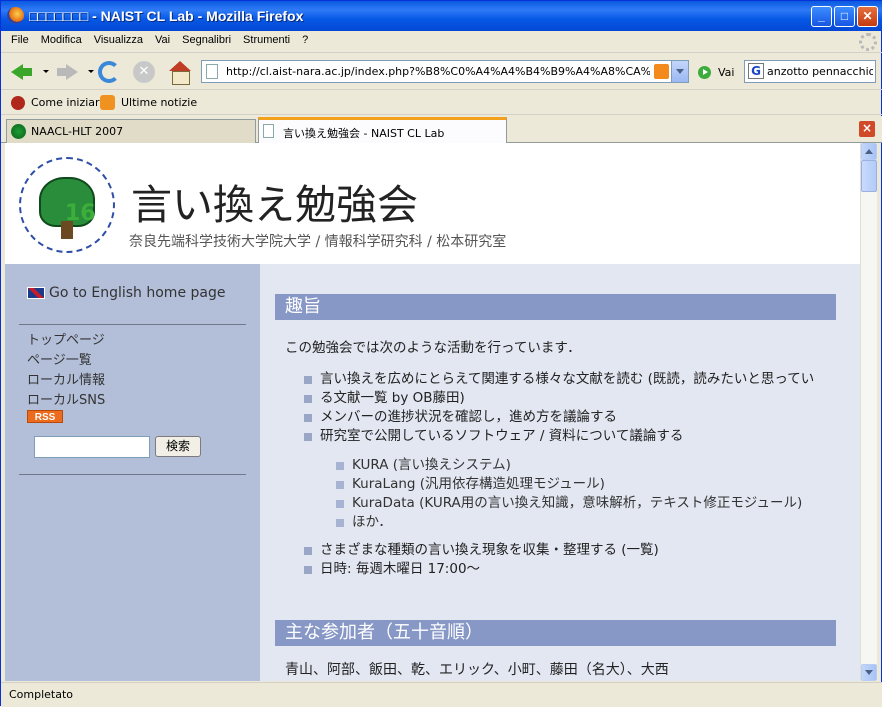 The width and height of the screenshot is (882, 707). I want to click on menu-strumenti: Strumenti, so click(266, 38).